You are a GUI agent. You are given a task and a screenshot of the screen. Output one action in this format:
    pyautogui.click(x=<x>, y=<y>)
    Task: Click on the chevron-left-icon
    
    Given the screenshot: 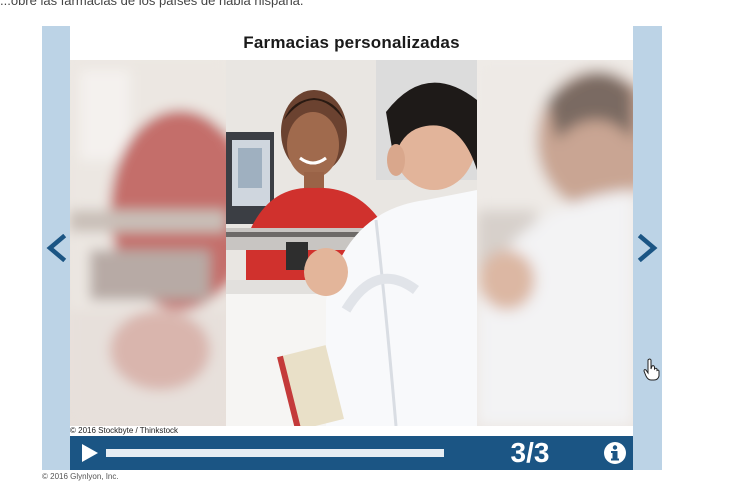 What is the action you would take?
    pyautogui.click(x=56, y=248)
    